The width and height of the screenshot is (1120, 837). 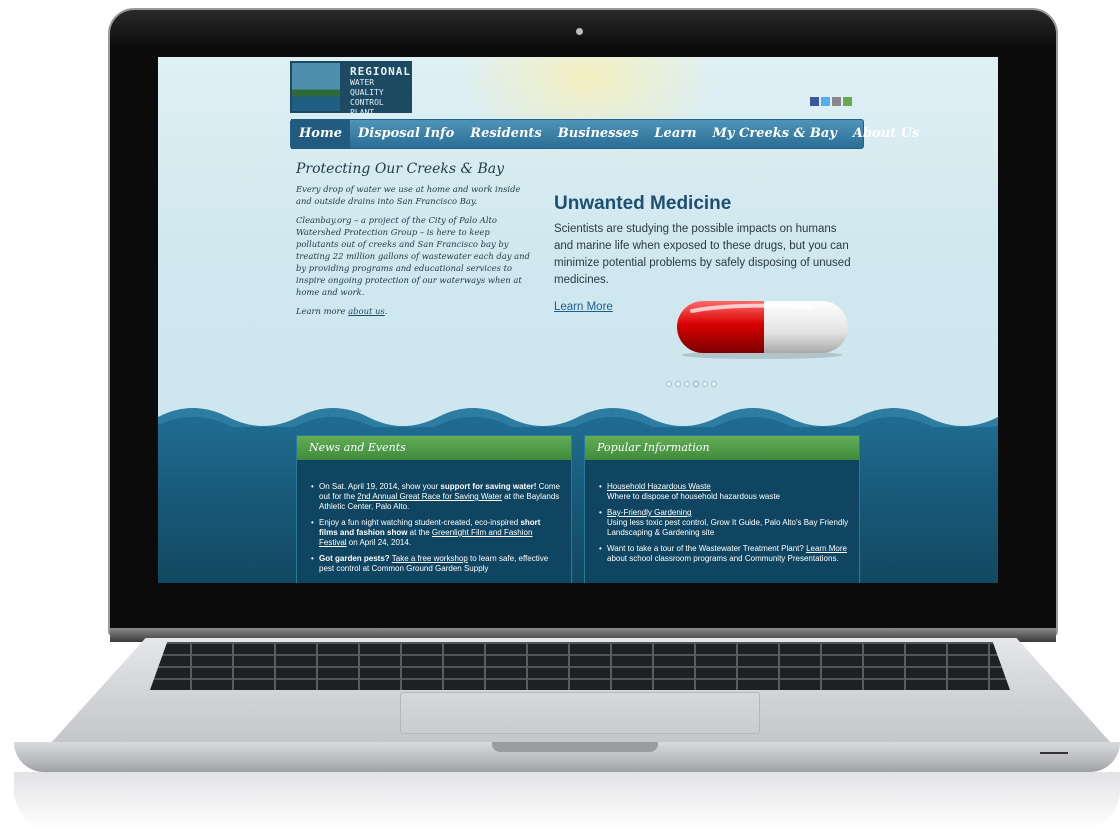 I want to click on sleep-indicator, so click(x=1054, y=753).